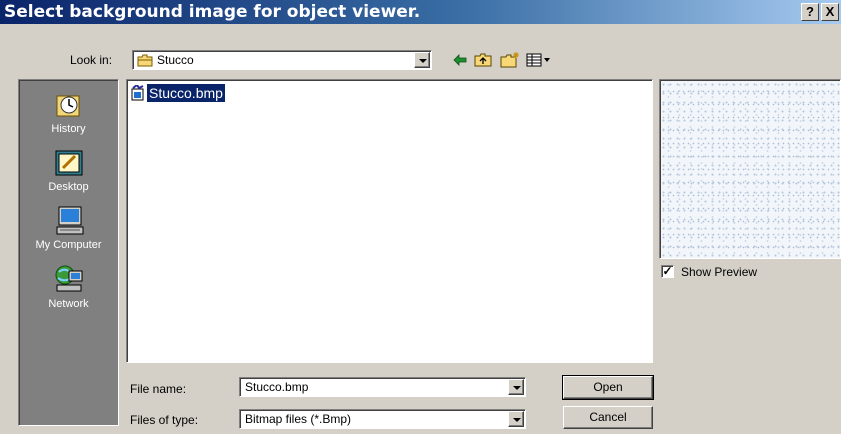  What do you see at coordinates (608, 387) in the screenshot?
I see `open-button: Open` at bounding box center [608, 387].